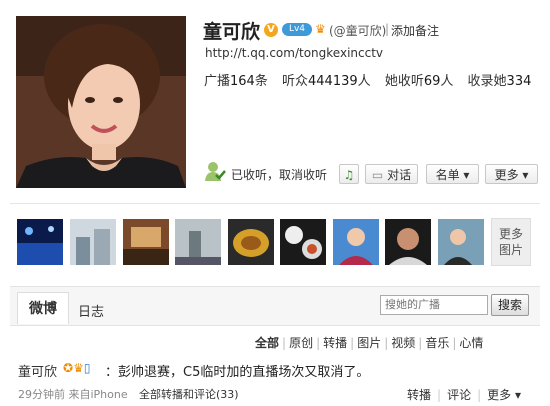  I want to click on filter-original: 原创, so click(301, 343).